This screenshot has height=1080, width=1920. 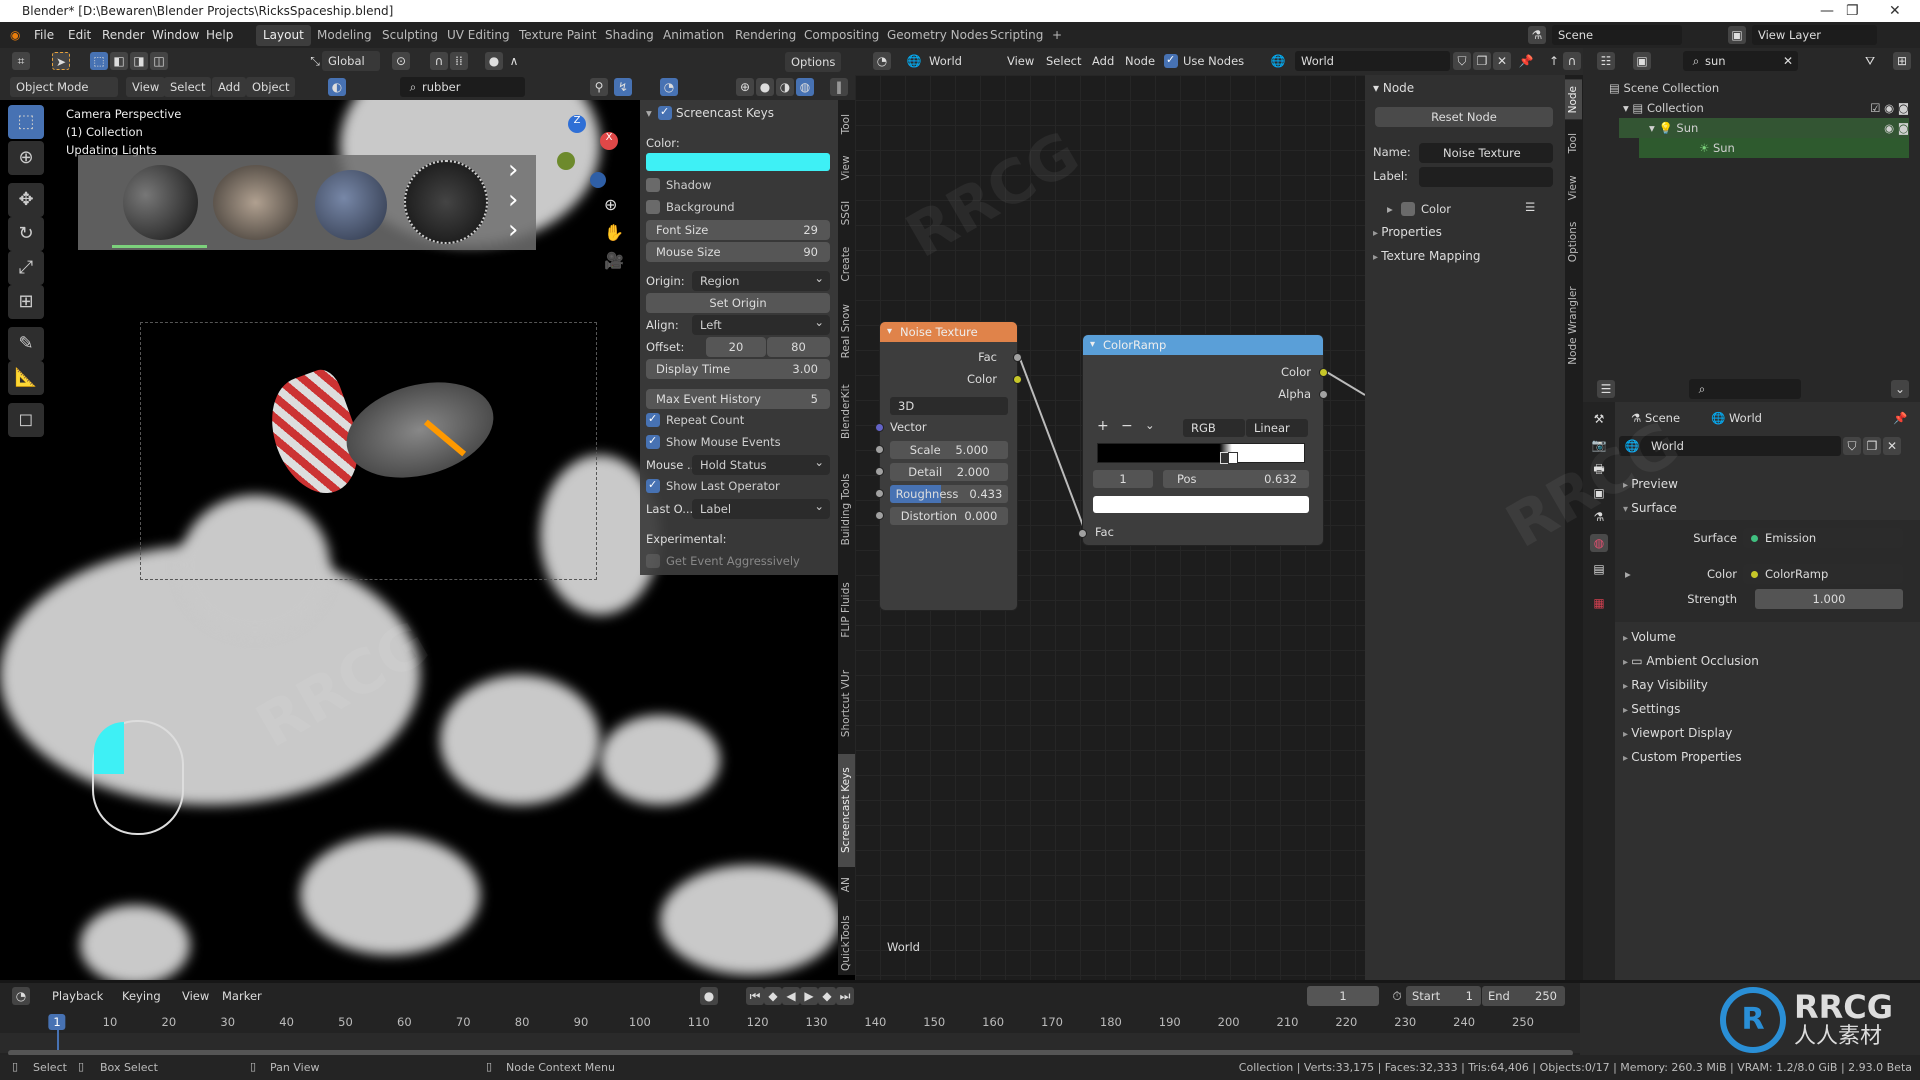 I want to click on sidebar-tab-ssgi: SSGI, so click(x=846, y=213).